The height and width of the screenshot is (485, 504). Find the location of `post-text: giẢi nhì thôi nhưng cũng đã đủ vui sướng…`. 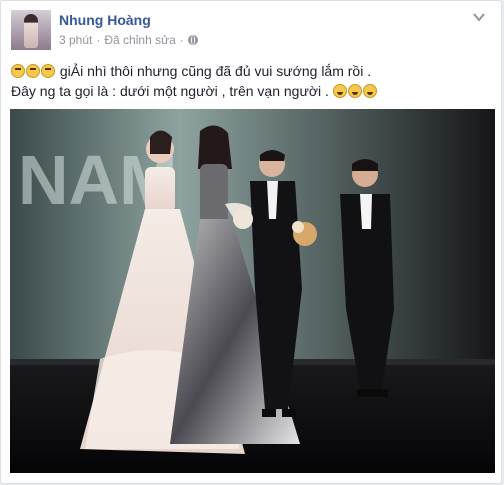

post-text: giẢi nhì thôi nhưng cũng đã đủ vui sướng… is located at coordinates (252, 81).